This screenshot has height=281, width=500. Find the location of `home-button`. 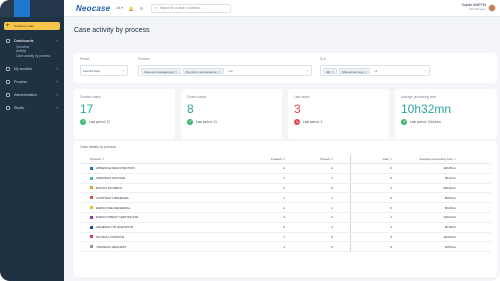

home-button is located at coordinates (7, 8).